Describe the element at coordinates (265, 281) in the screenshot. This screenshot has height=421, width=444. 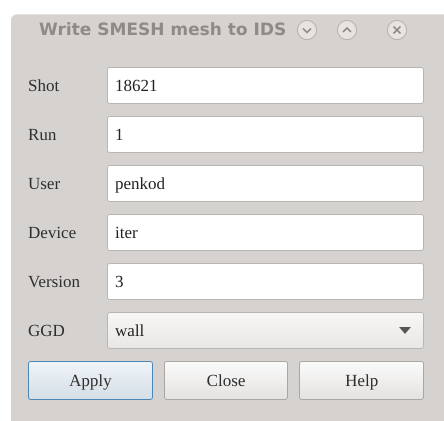
I see `input-field: 3` at that location.